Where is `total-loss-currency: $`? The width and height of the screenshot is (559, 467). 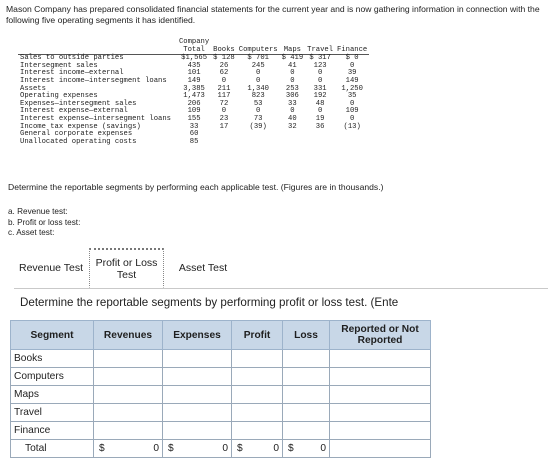
total-loss-currency: $ is located at coordinates (291, 448).